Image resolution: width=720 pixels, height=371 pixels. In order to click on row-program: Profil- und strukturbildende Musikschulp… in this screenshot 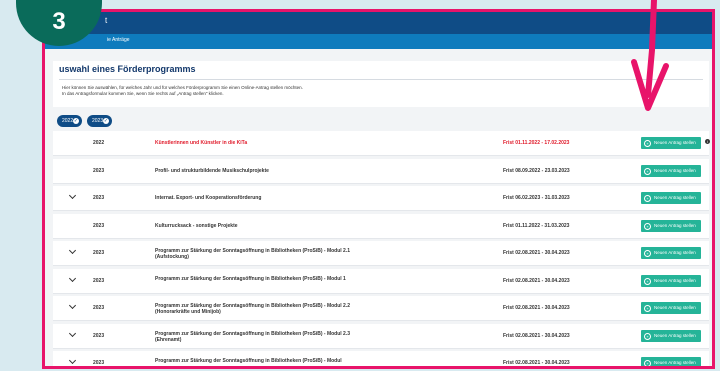, I will do `click(212, 170)`.